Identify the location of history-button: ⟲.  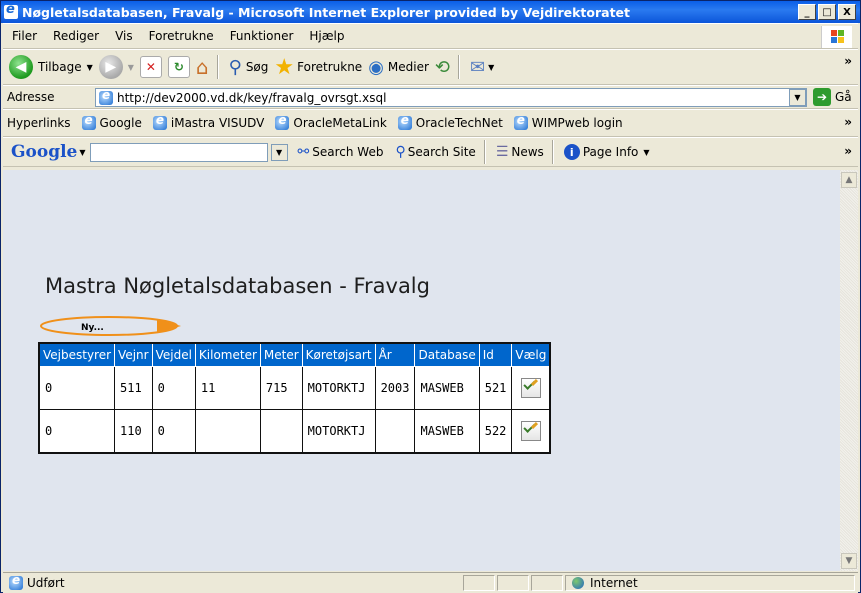
(442, 67).